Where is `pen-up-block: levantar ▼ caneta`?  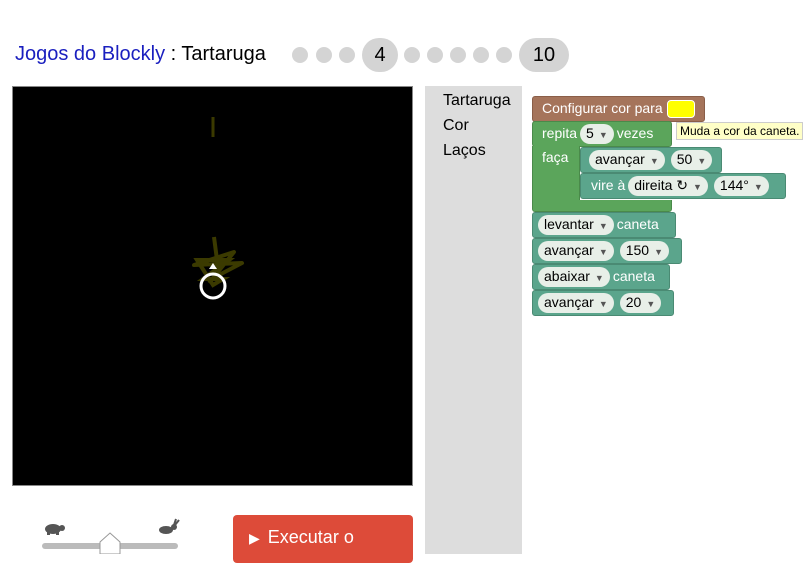 pen-up-block: levantar ▼ caneta is located at coordinates (604, 225).